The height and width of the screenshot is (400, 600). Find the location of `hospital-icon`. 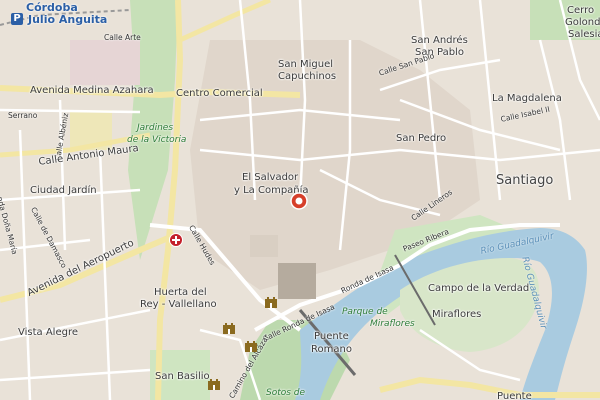

hospital-icon is located at coordinates (176, 240).